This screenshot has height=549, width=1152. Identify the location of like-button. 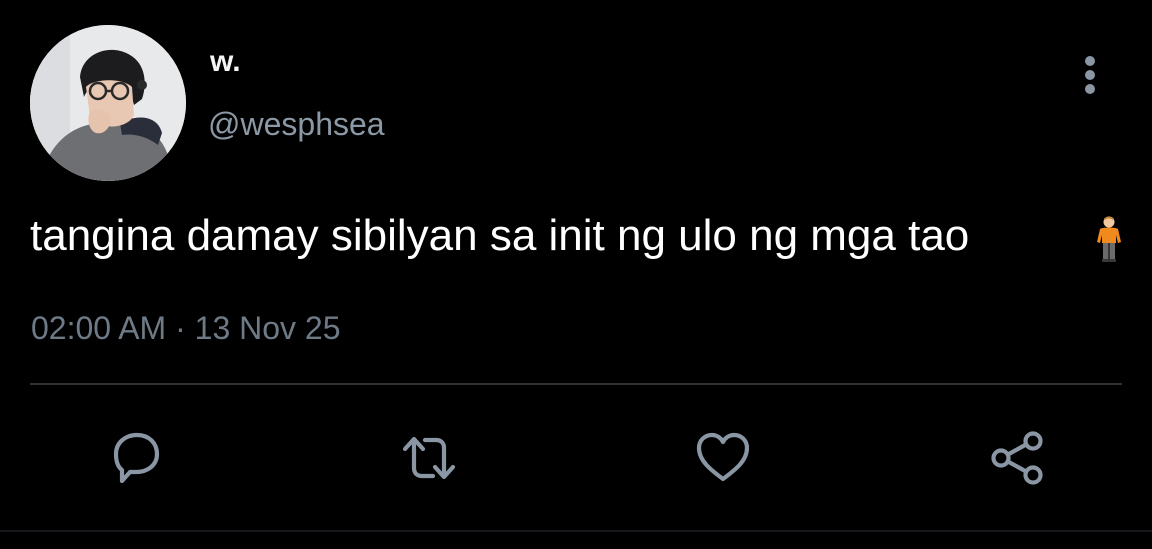
(723, 458).